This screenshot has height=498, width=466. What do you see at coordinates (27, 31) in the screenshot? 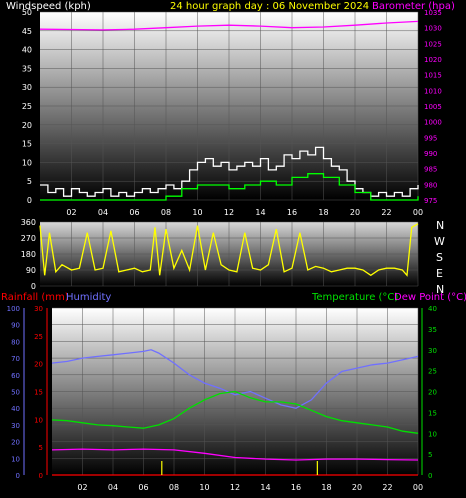
I see `wind-y-tick-label: 45` at bounding box center [27, 31].